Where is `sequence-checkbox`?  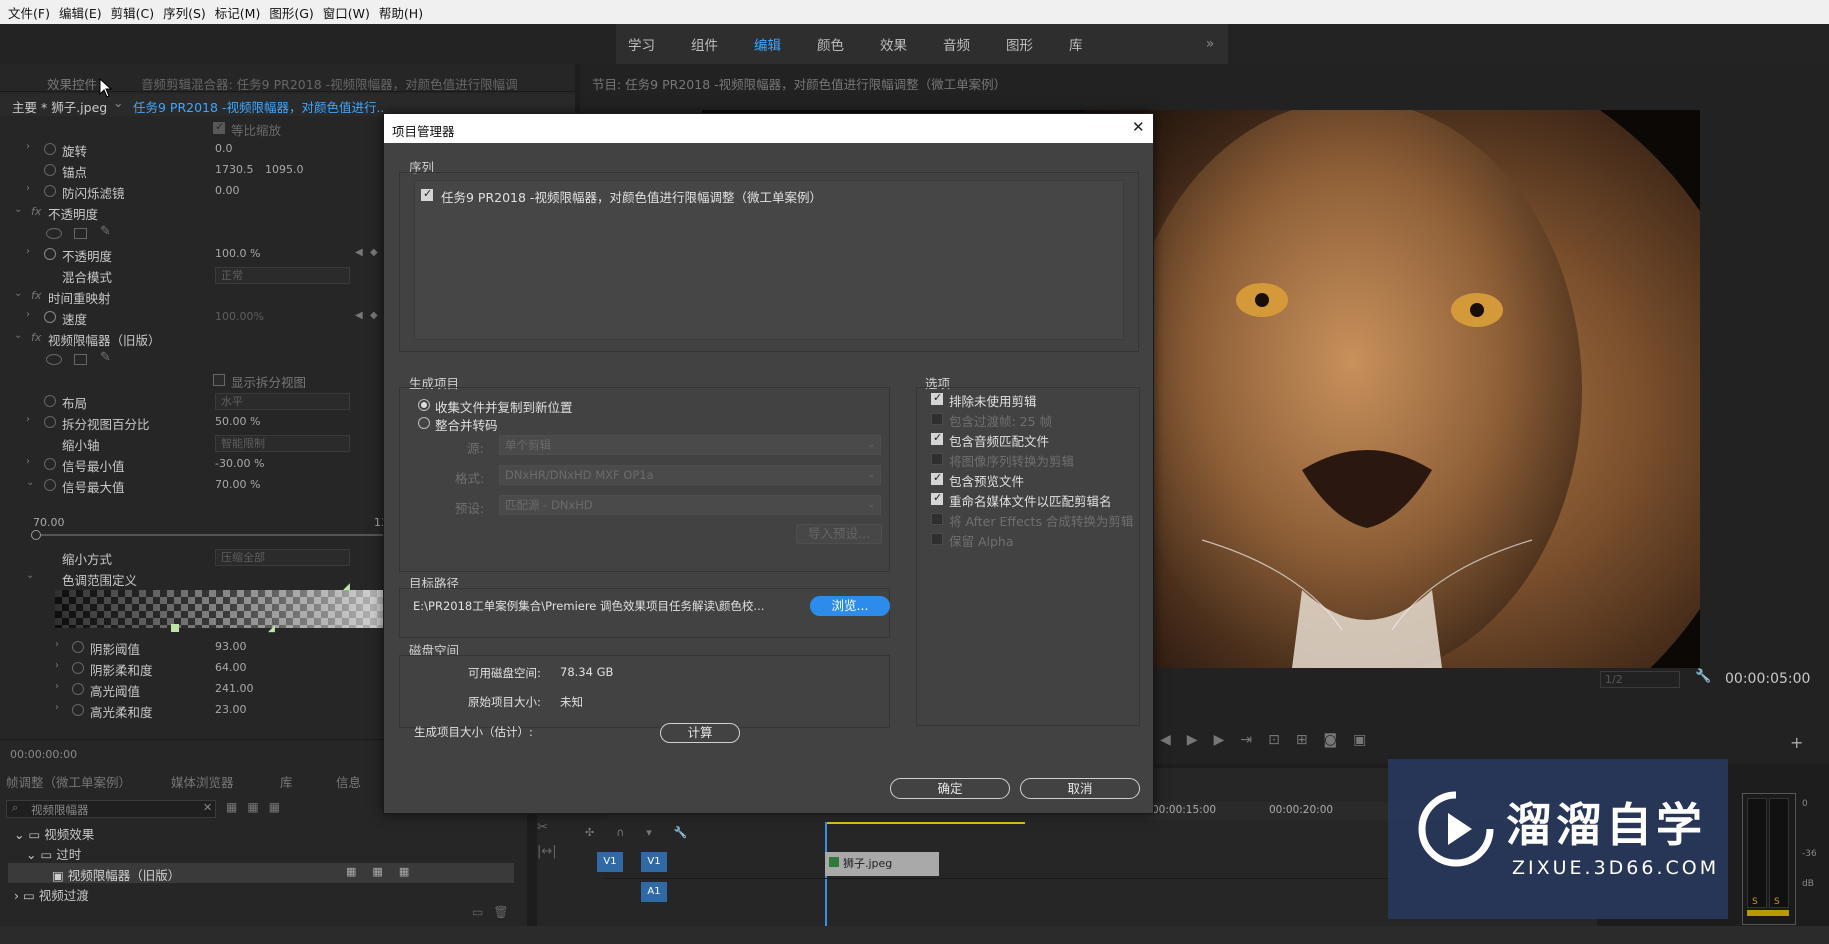 sequence-checkbox is located at coordinates (427, 194).